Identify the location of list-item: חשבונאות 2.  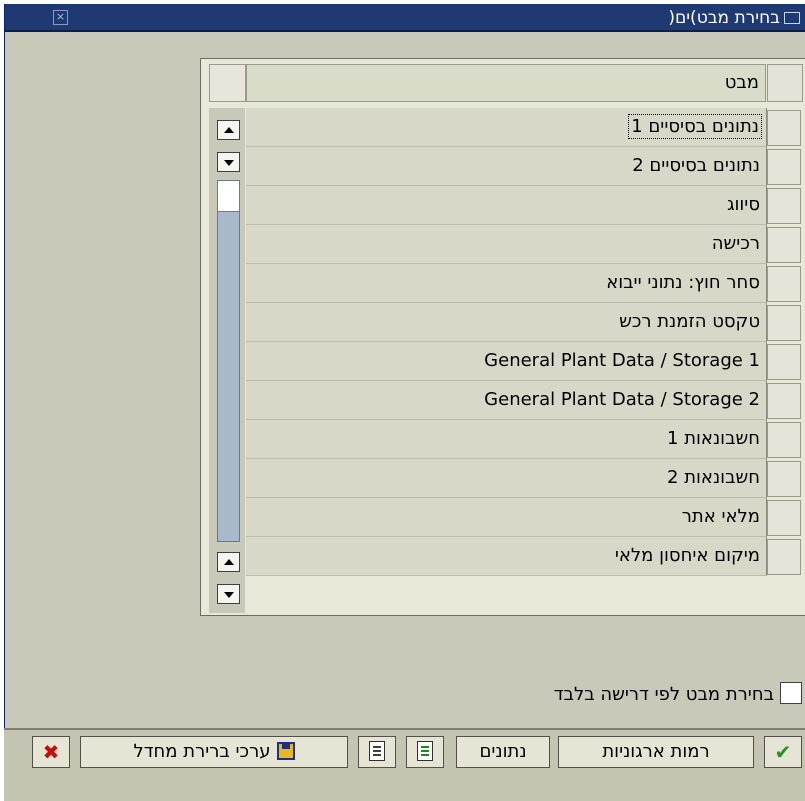
(525, 478).